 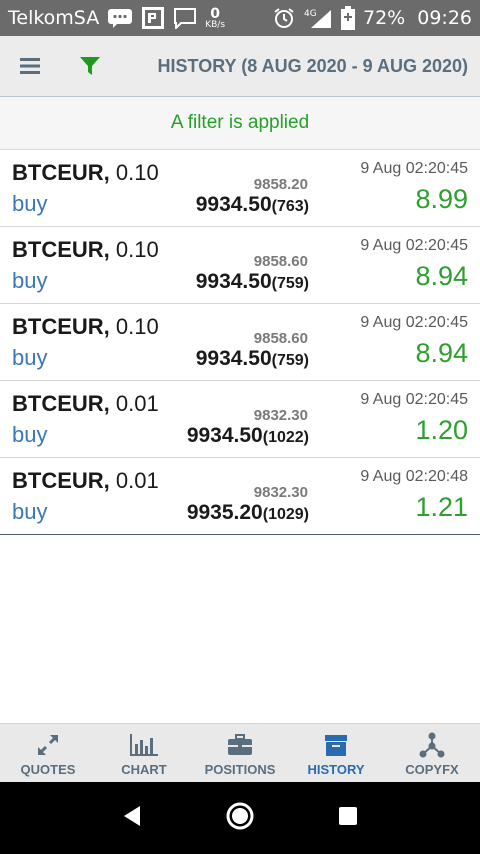 What do you see at coordinates (290, 206) in the screenshot?
I see `price-points: (763)` at bounding box center [290, 206].